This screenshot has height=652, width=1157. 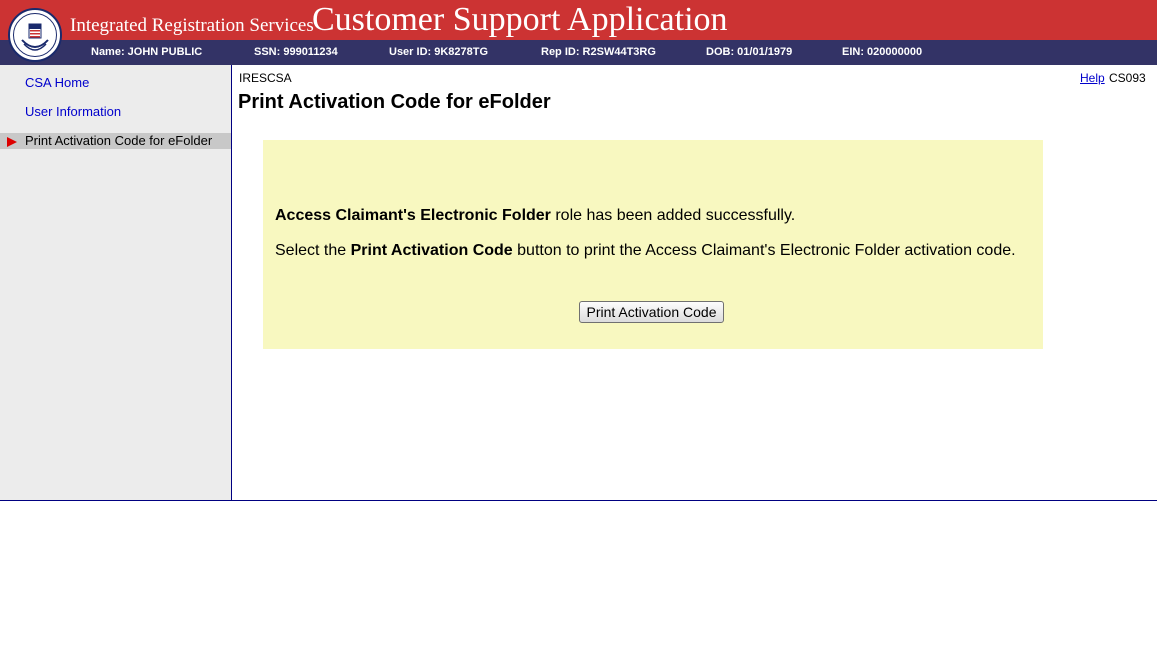 What do you see at coordinates (578, 500) in the screenshot?
I see `footer-divider` at bounding box center [578, 500].